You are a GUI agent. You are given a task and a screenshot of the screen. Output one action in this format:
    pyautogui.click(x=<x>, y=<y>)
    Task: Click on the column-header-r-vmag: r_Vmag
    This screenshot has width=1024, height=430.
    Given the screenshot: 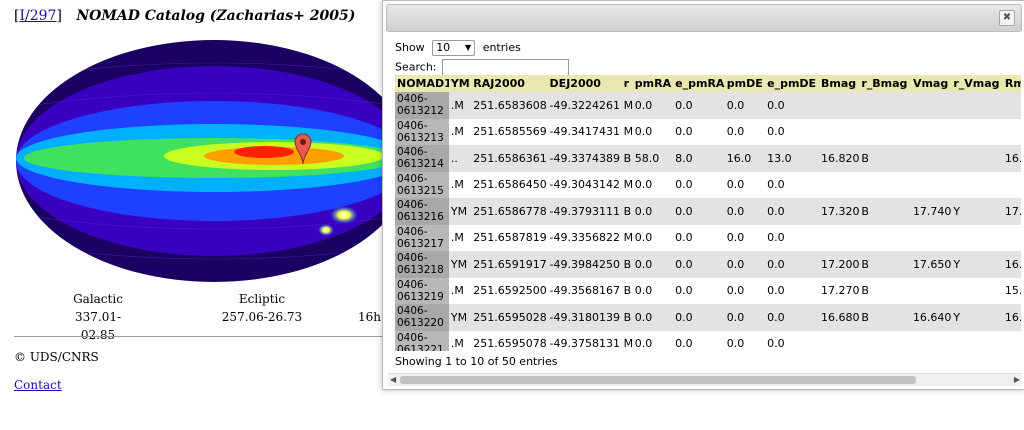 What is the action you would take?
    pyautogui.click(x=977, y=83)
    